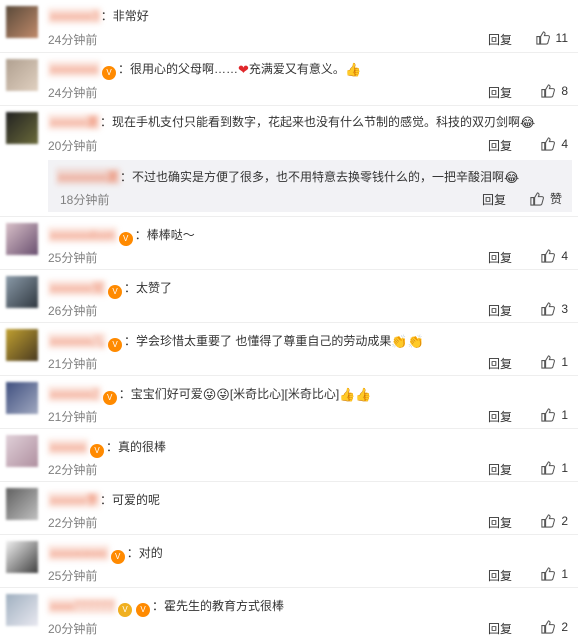 The image size is (578, 639). What do you see at coordinates (164, 235) in the screenshot?
I see `comment-text: ：棒棒哒～` at bounding box center [164, 235].